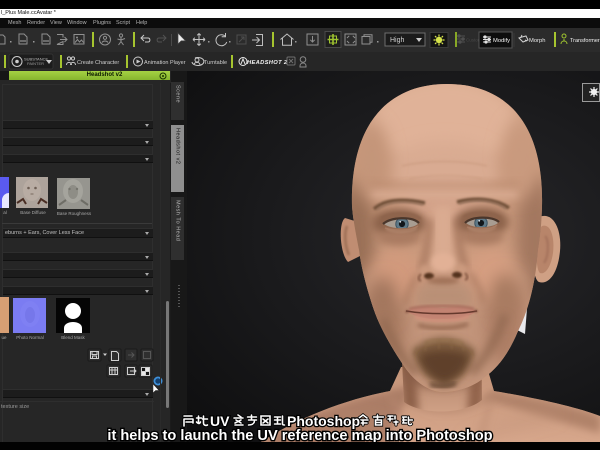 The image size is (600, 450). What do you see at coordinates (501, 41) in the screenshot?
I see `svg-text: Modify` at bounding box center [501, 41].